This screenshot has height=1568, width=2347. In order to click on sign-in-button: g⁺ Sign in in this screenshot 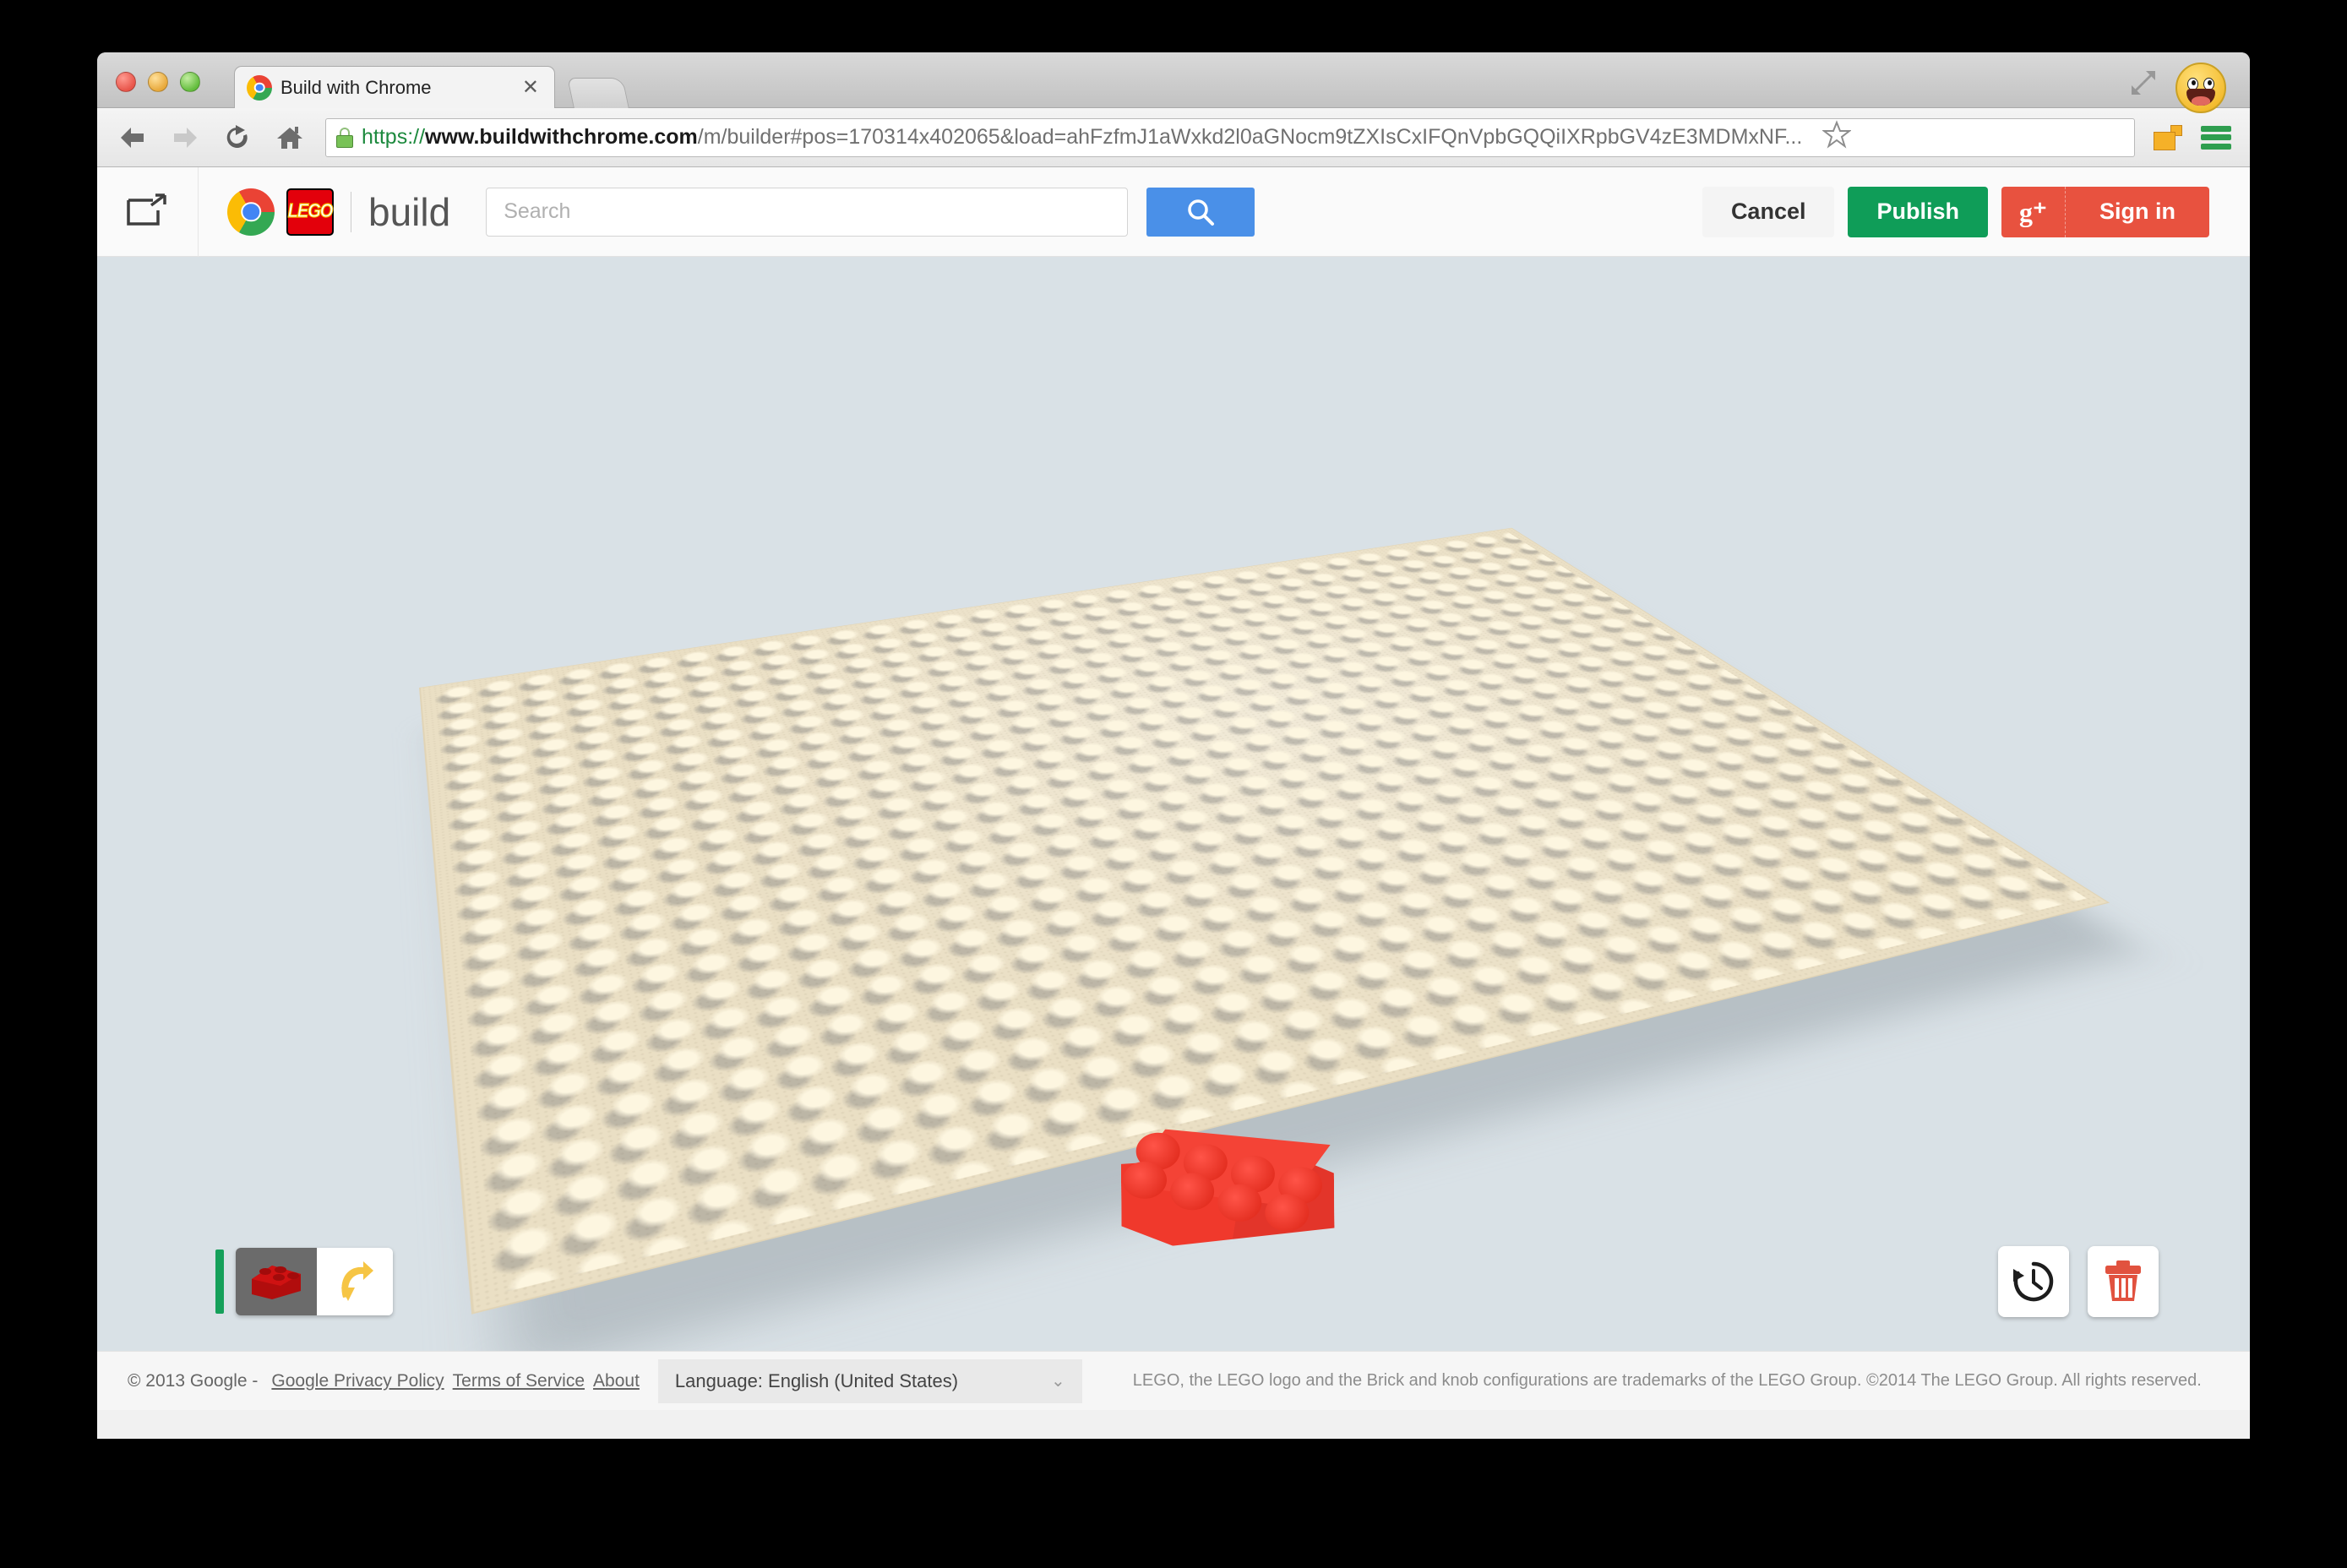, I will do `click(2105, 211)`.